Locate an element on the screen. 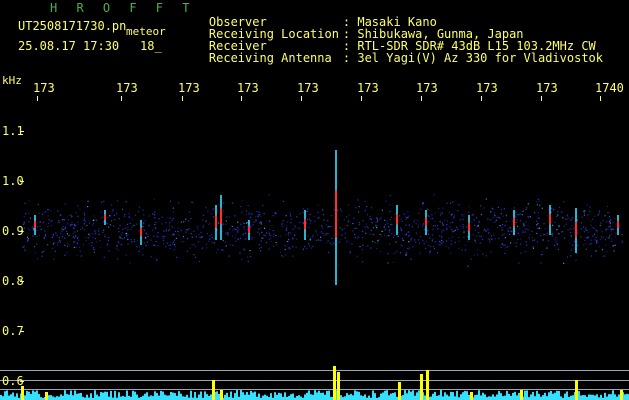 Image resolution: width=629 pixels, height=400 pixels. signal-core is located at coordinates (550, 219).